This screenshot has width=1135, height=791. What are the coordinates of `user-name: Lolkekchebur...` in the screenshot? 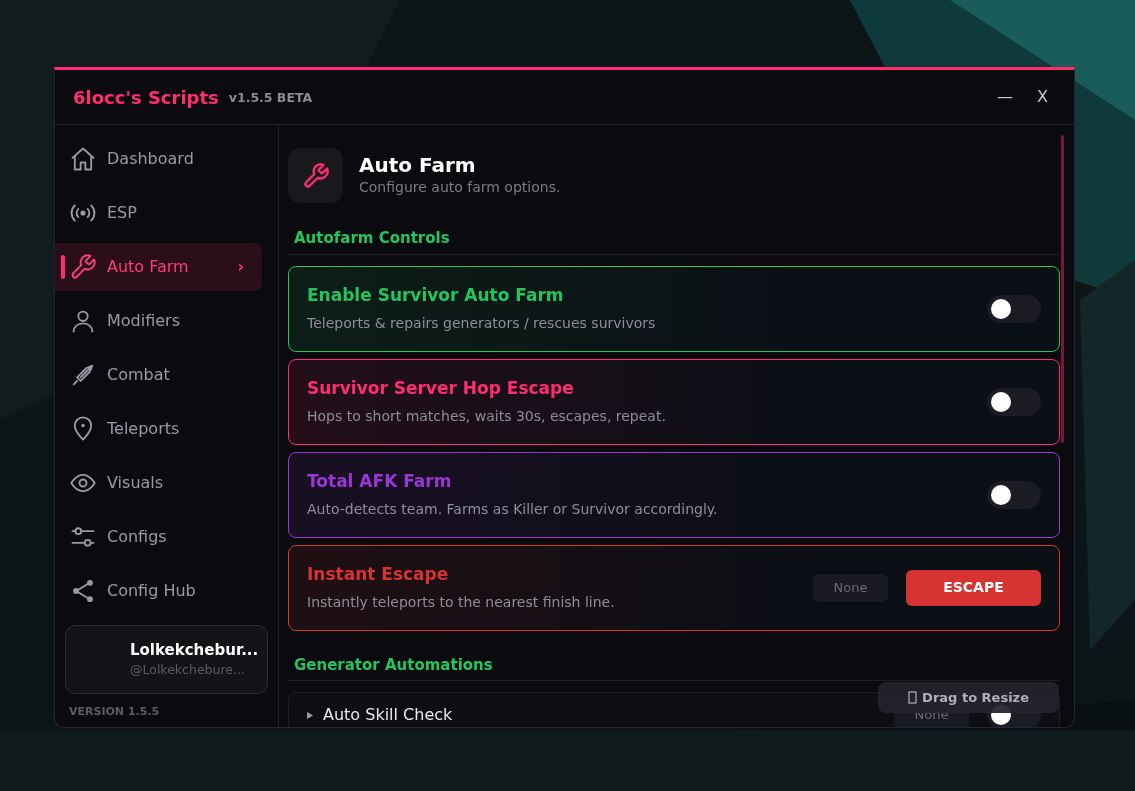 It's located at (195, 650).